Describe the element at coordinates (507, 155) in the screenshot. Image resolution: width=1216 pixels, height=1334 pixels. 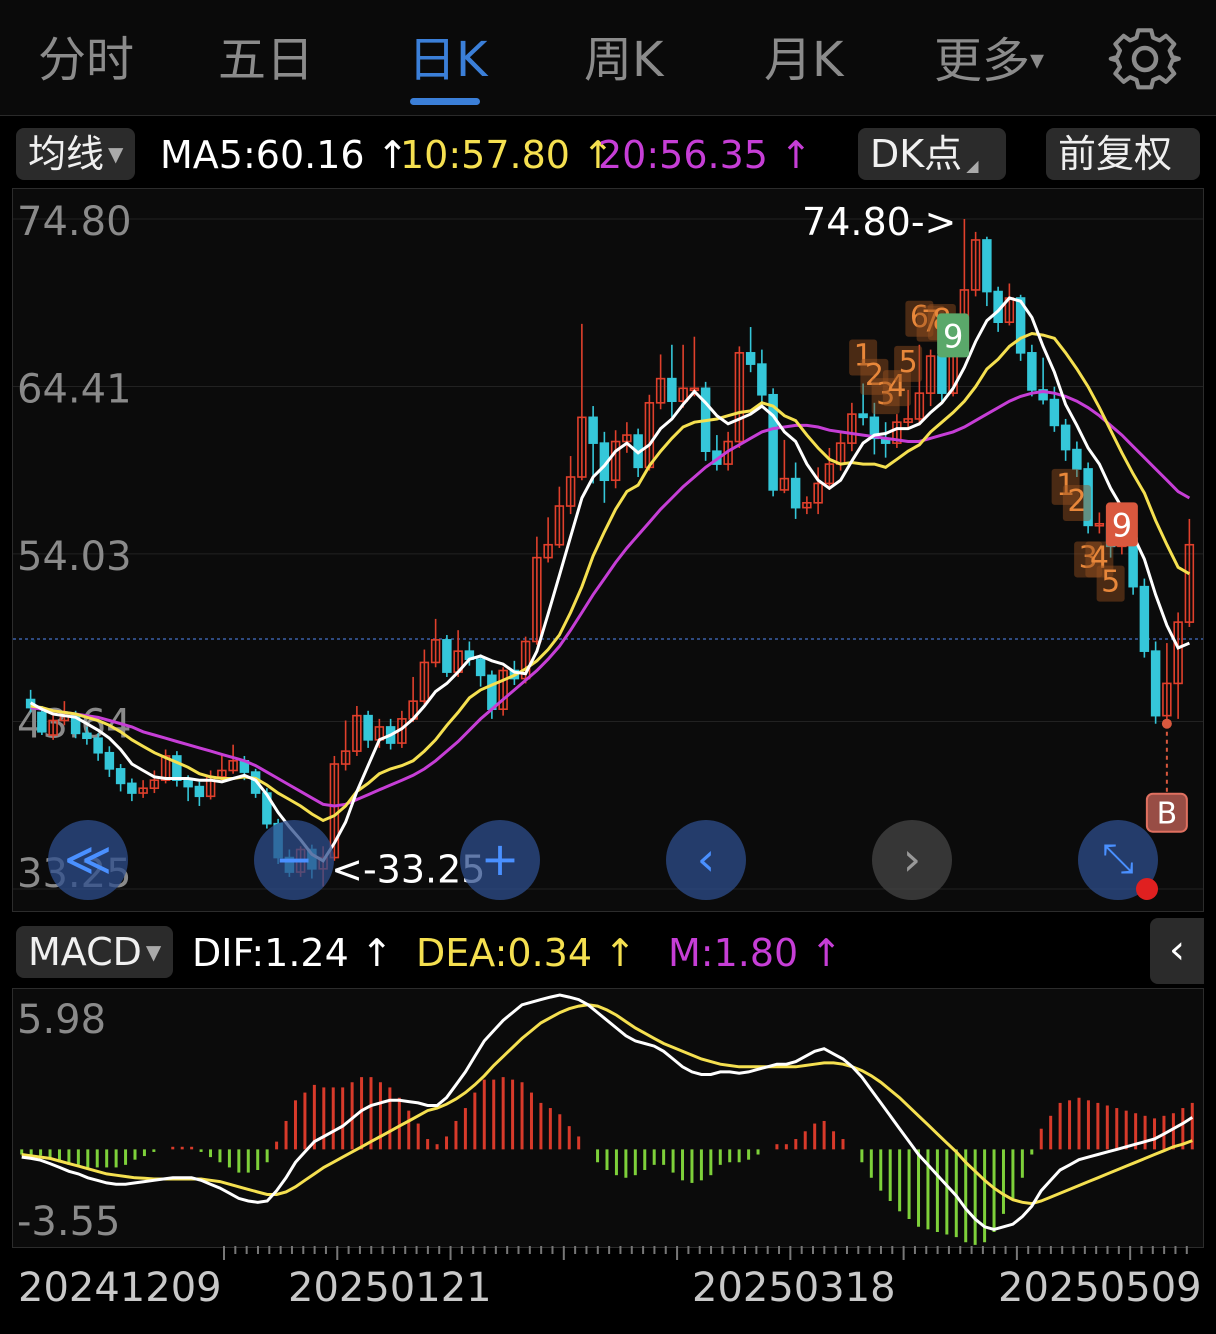
I see `ma10-value: 10:57.80 ↑` at that location.